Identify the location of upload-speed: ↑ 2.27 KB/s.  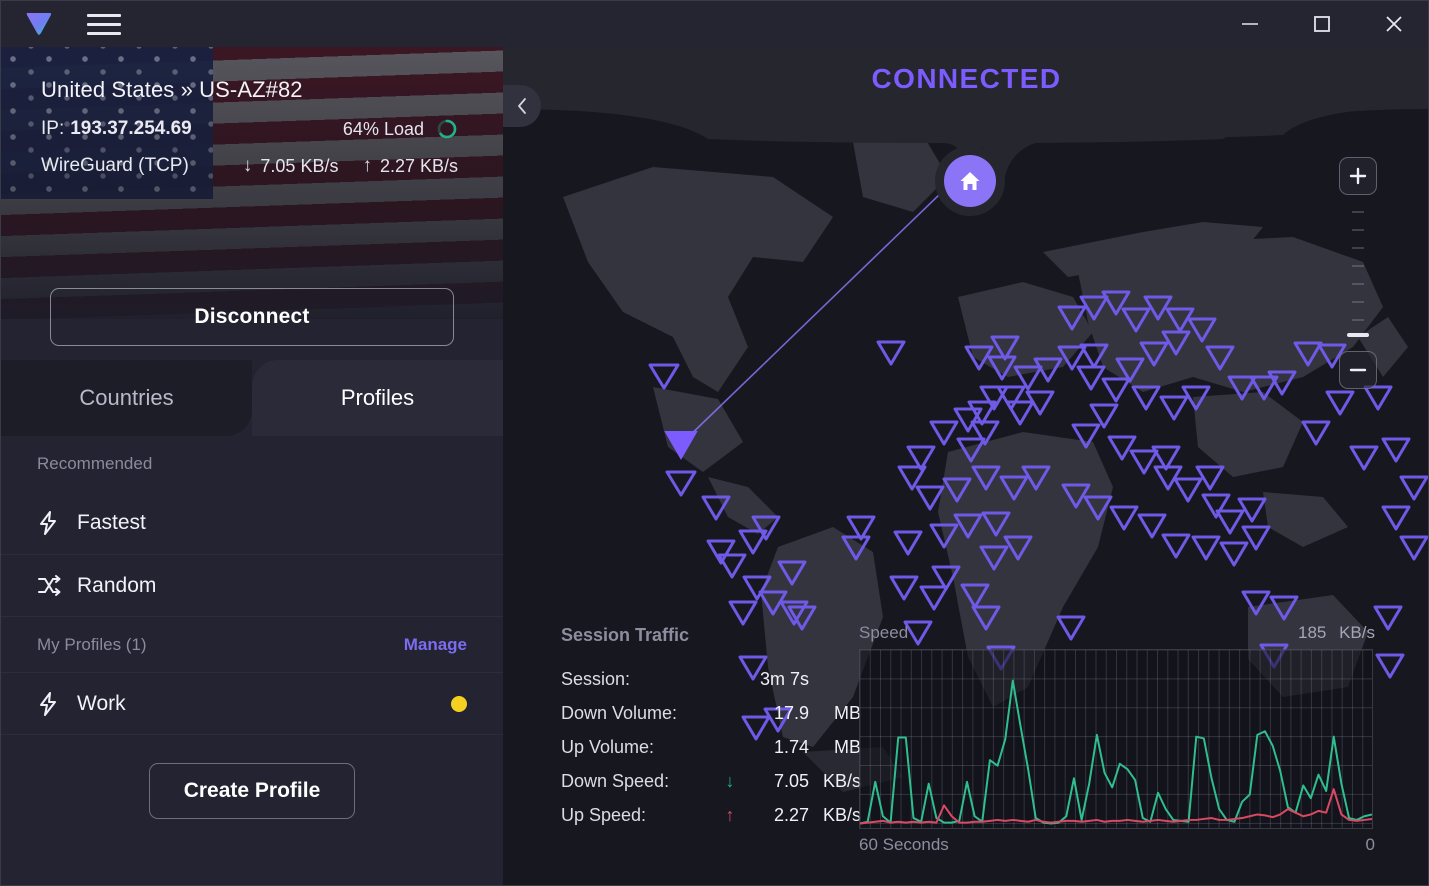
(410, 166).